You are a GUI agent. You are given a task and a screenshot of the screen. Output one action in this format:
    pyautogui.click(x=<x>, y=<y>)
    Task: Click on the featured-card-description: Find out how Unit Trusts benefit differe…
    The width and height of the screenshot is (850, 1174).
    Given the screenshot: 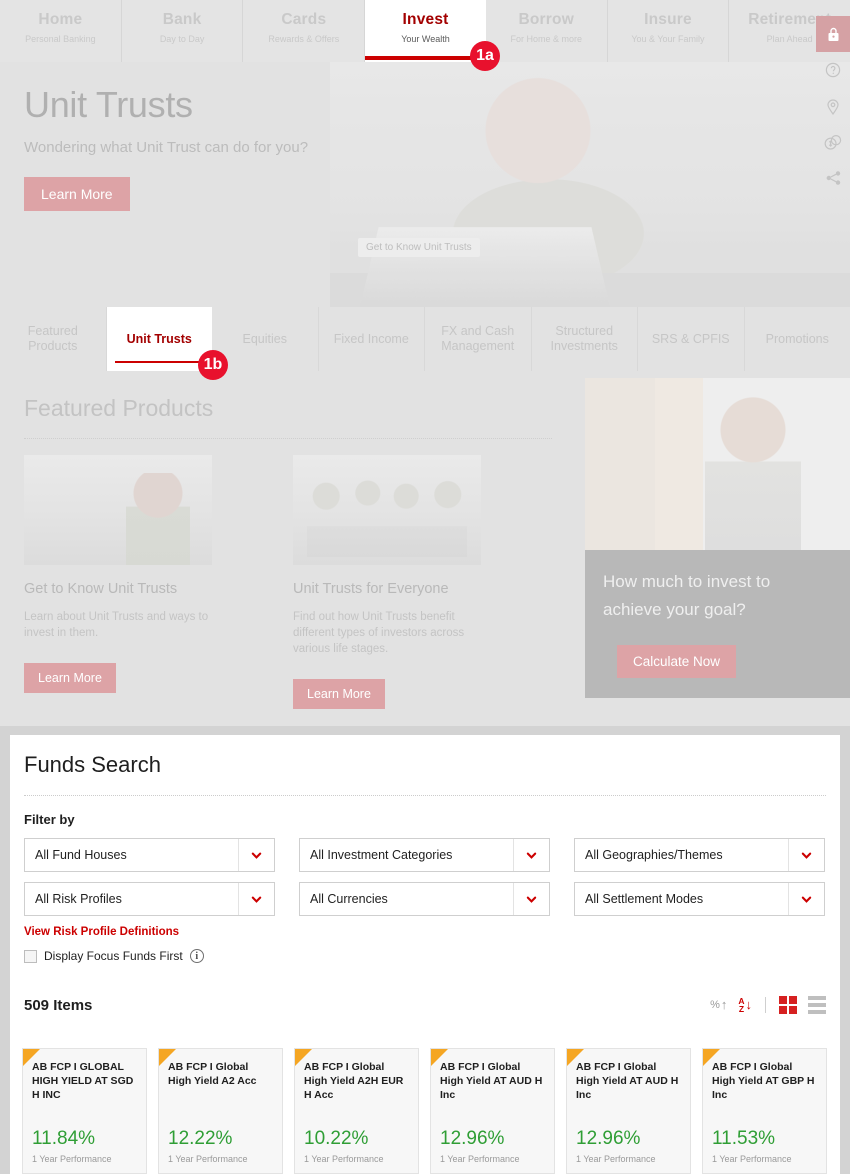 What is the action you would take?
    pyautogui.click(x=379, y=633)
    